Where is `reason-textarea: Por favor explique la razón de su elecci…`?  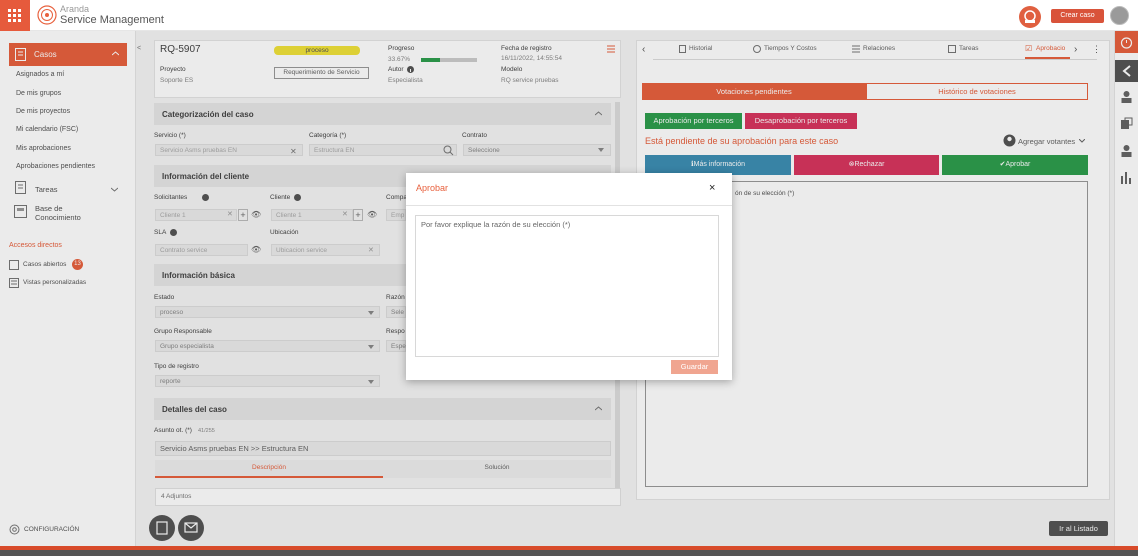 reason-textarea: Por favor explique la razón de su elecci… is located at coordinates (567, 286).